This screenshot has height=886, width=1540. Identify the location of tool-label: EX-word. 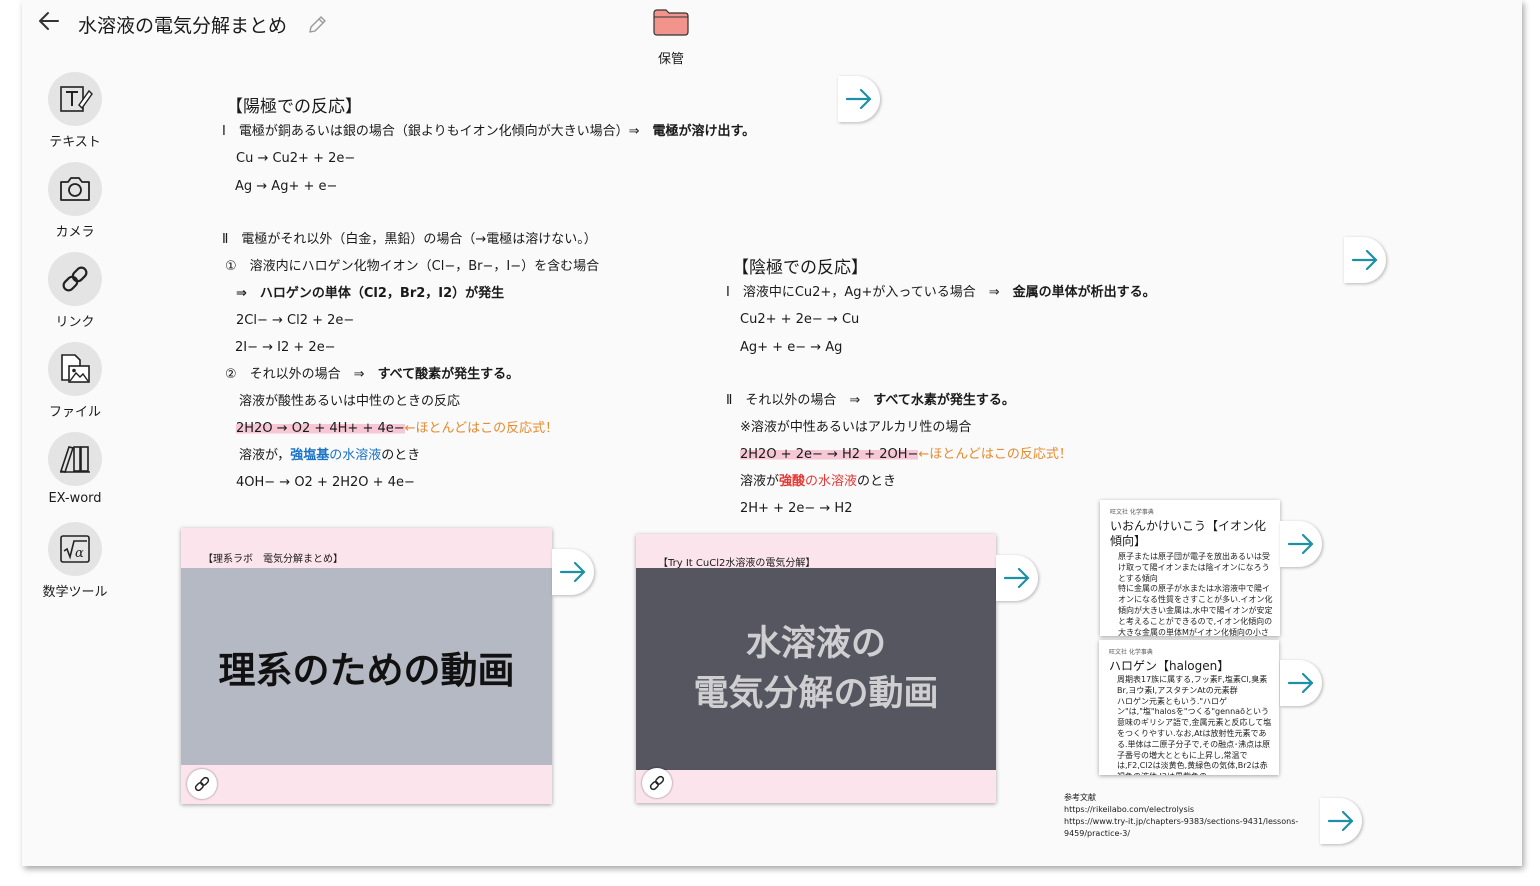
(75, 498).